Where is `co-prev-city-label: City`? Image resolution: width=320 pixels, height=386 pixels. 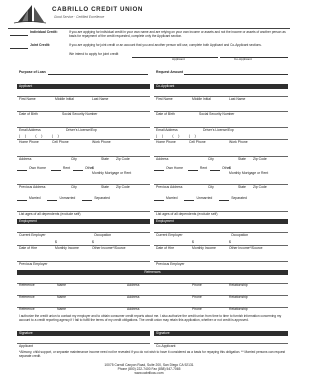 co-prev-city-label: City is located at coordinates (211, 187).